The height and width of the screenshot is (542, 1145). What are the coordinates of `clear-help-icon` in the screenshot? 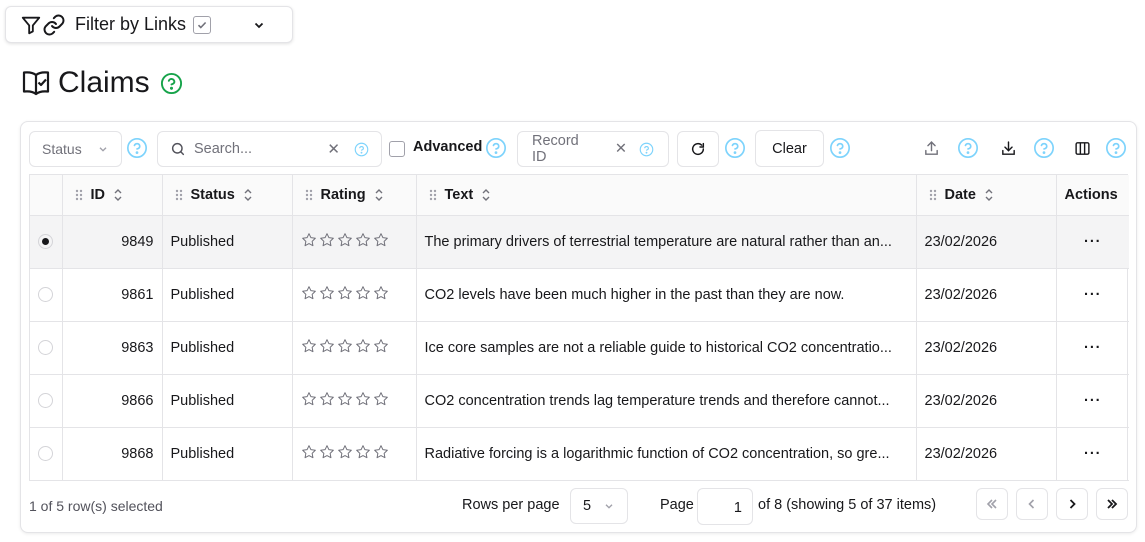 It's located at (840, 148).